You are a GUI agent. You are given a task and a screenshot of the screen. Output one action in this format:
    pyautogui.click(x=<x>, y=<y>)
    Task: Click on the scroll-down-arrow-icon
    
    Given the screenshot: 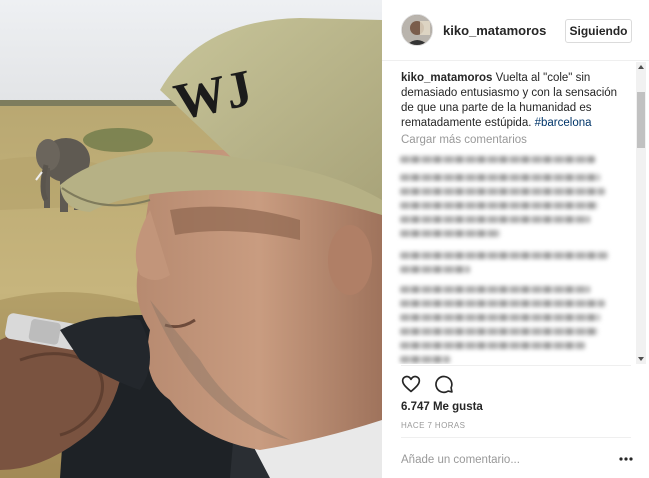 What is the action you would take?
    pyautogui.click(x=641, y=359)
    